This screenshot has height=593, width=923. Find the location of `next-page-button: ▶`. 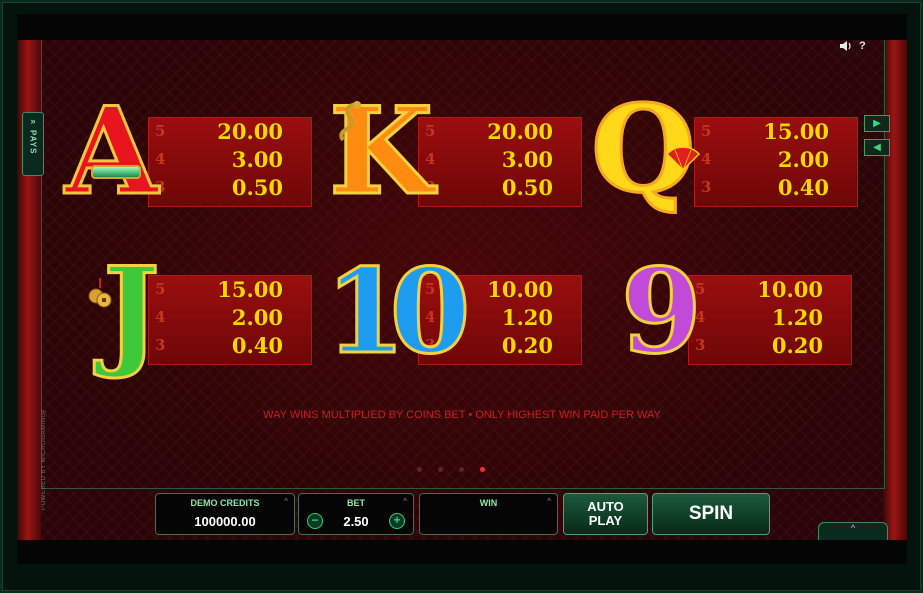

next-page-button: ▶ is located at coordinates (877, 123).